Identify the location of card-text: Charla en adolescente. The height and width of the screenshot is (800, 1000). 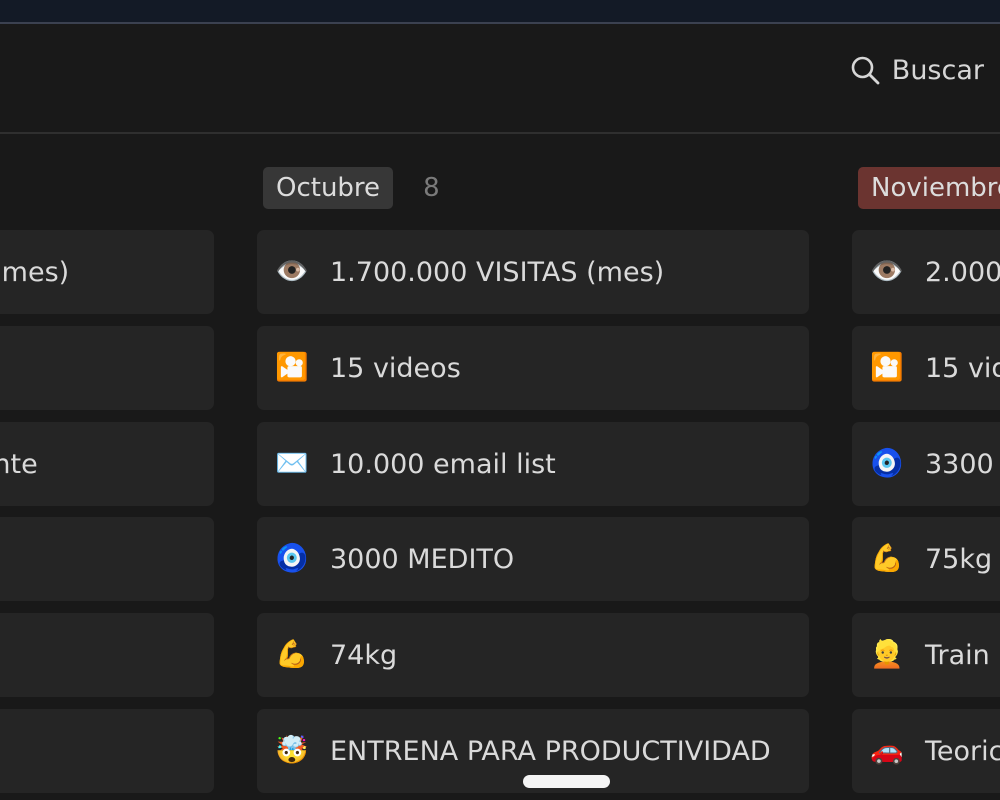
(19, 464).